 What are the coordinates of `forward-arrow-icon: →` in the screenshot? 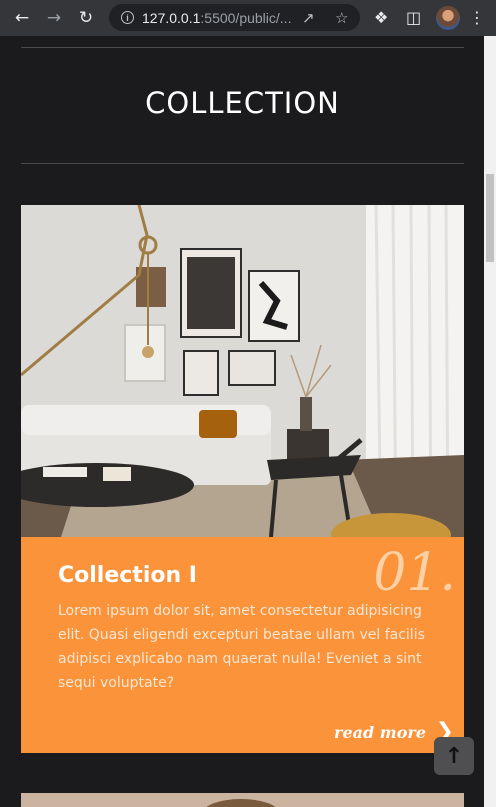 It's located at (54, 18).